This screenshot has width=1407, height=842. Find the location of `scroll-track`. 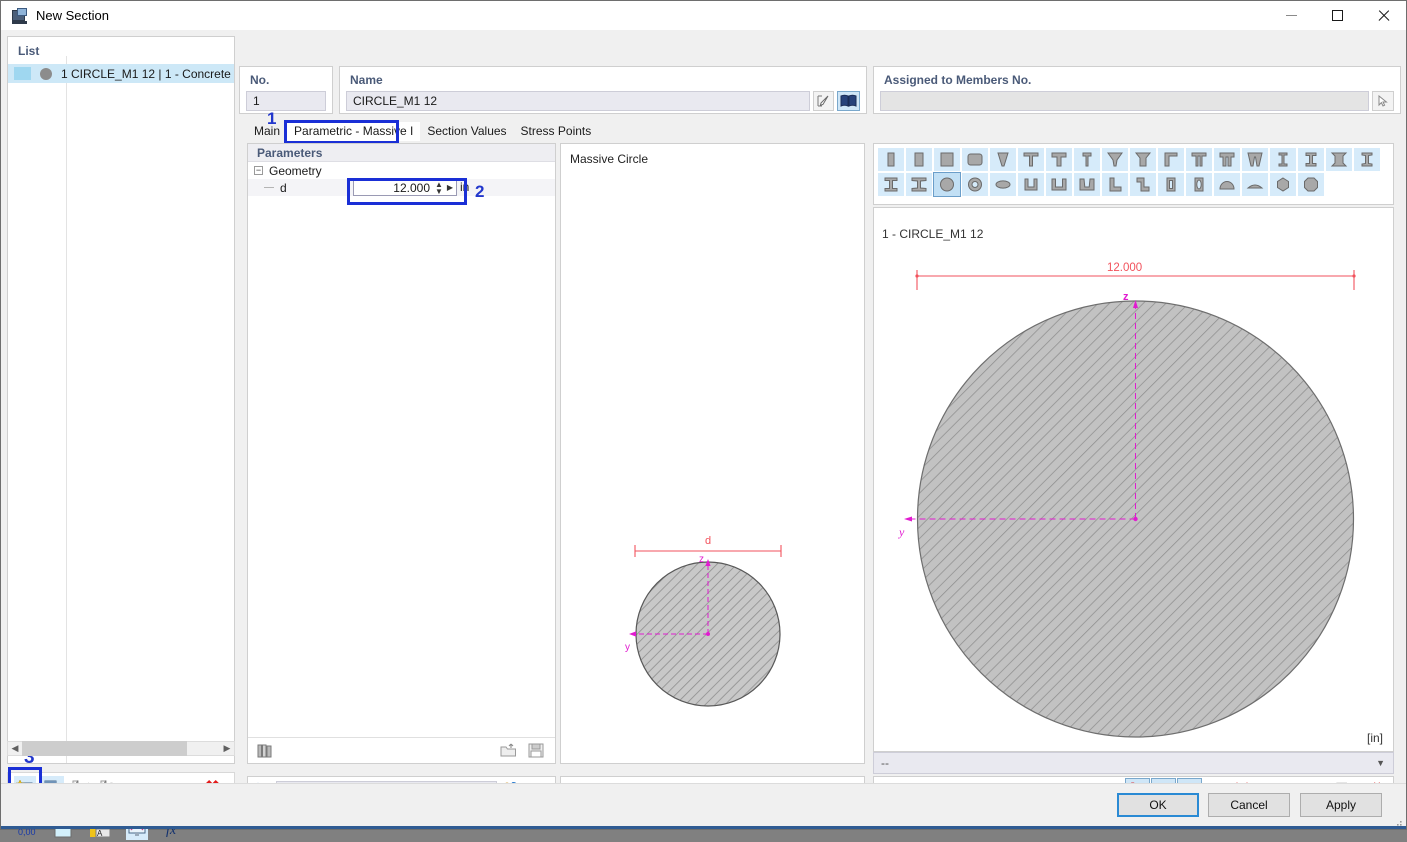

scroll-track is located at coordinates (121, 748).